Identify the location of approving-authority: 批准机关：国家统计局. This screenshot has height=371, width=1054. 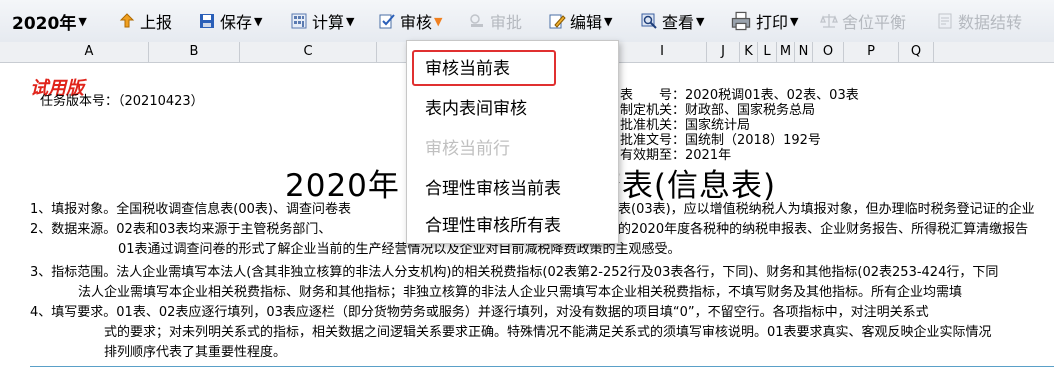
(685, 125).